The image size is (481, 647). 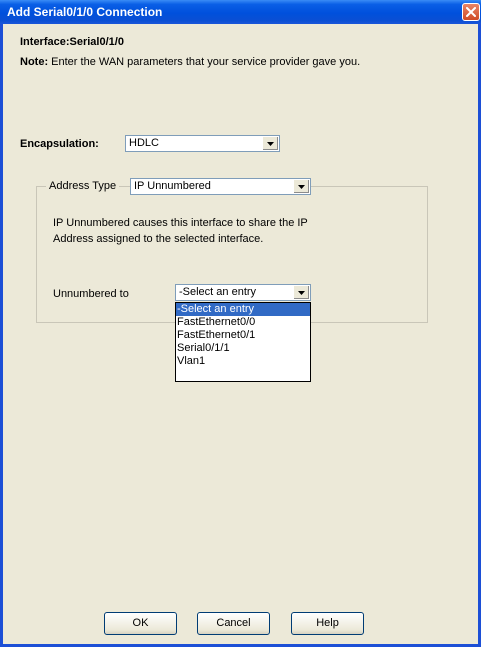 What do you see at coordinates (218, 292) in the screenshot?
I see `unnumbered-to-value: -Select an entry` at bounding box center [218, 292].